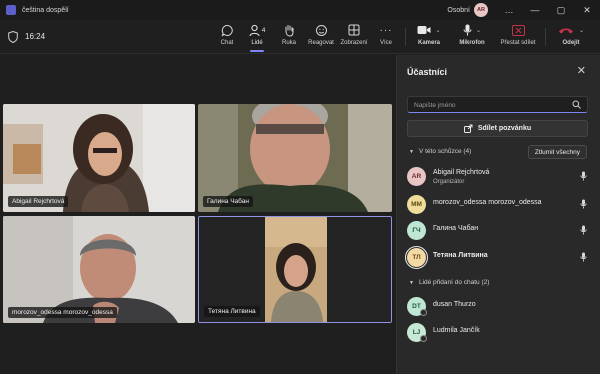  What do you see at coordinates (228, 201) in the screenshot?
I see `participant-name-tag: Галина Чабан` at bounding box center [228, 201].